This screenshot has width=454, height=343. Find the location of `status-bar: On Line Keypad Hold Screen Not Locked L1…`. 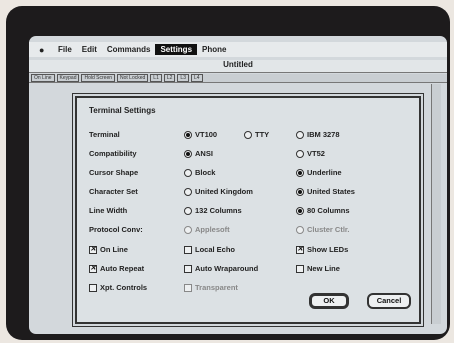

status-bar: On Line Keypad Hold Screen Not Locked L1… is located at coordinates (238, 78).